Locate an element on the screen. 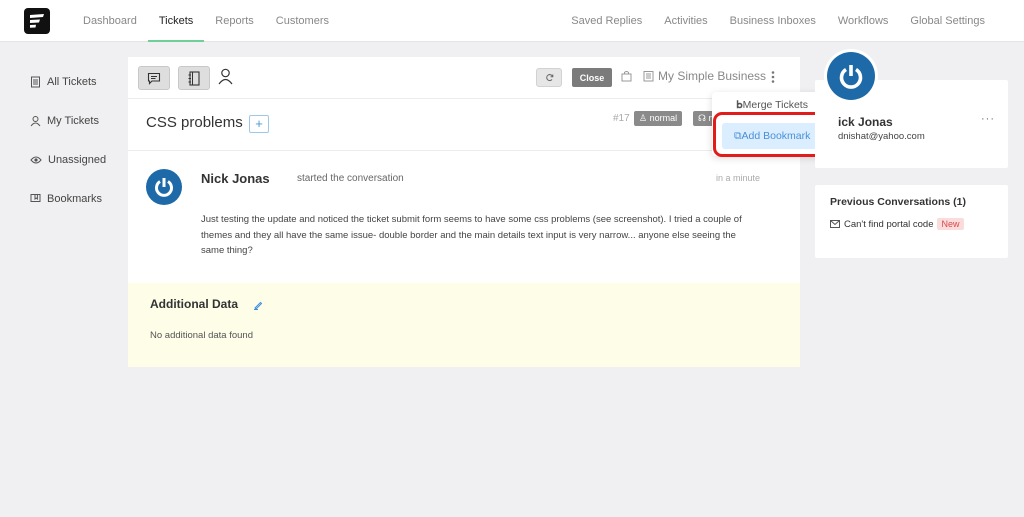  avatar-circle is located at coordinates (851, 76).